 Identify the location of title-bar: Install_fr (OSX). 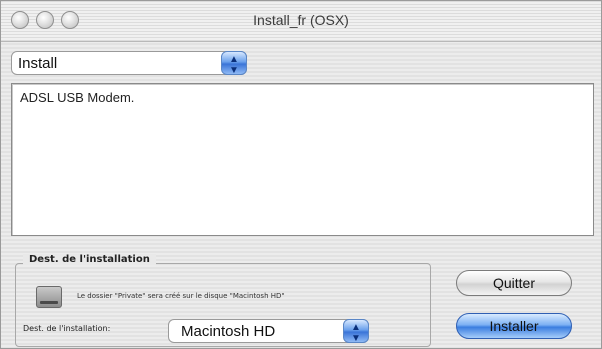
(301, 21).